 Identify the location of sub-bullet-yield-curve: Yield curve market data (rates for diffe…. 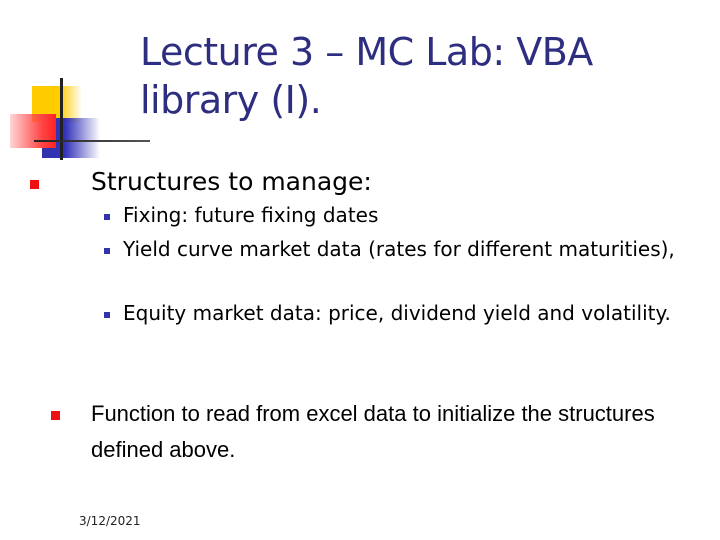
(399, 249).